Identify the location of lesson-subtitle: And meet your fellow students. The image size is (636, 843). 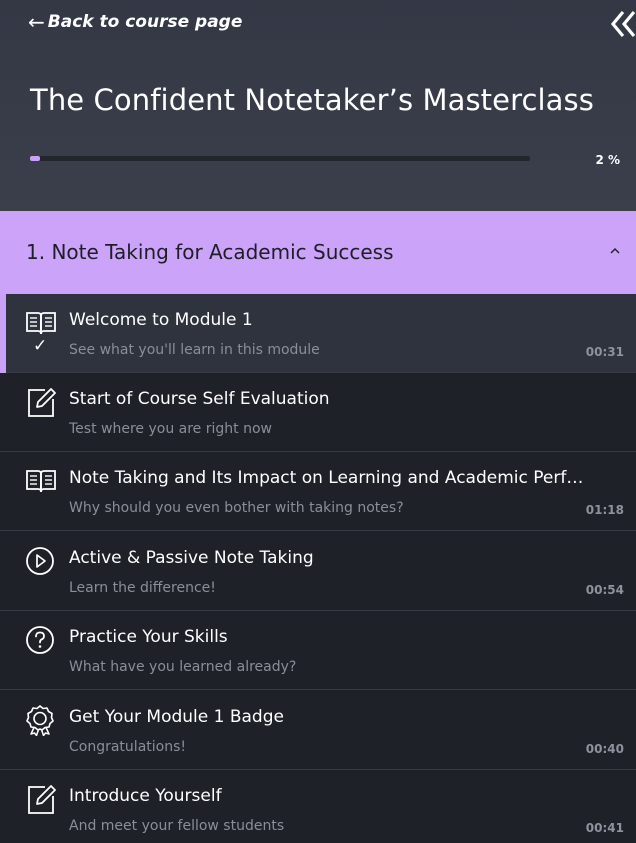
(177, 826).